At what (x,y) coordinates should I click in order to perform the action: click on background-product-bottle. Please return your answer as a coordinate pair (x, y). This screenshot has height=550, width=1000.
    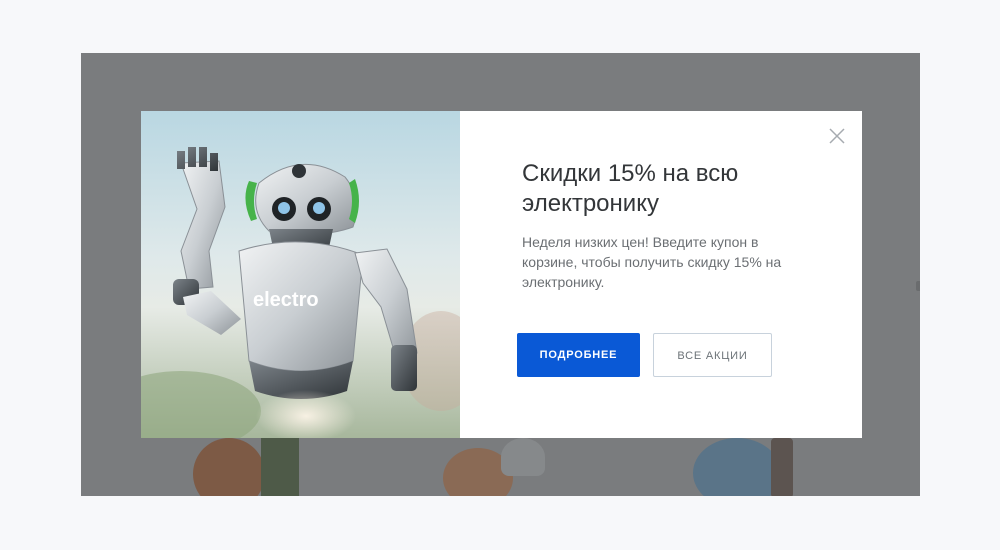
    Looking at the image, I should click on (280, 464).